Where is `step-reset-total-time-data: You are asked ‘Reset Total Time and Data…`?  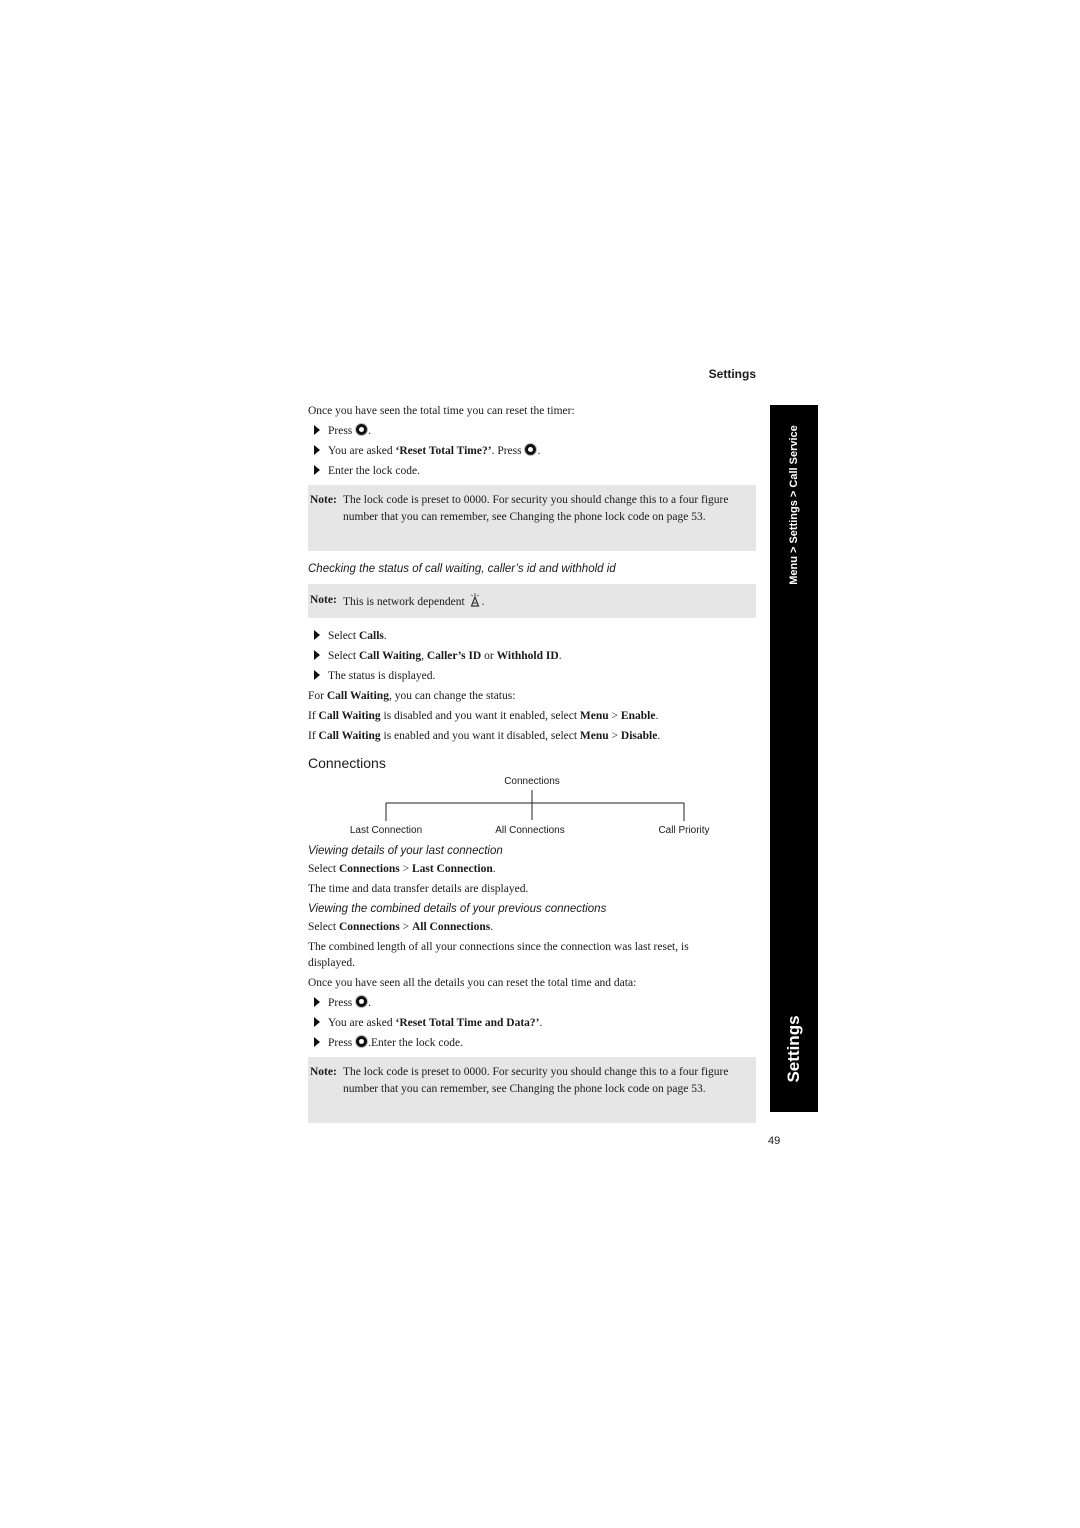
step-reset-total-time-data: You are asked ‘Reset Total Time and Data… is located at coordinates (428, 1023).